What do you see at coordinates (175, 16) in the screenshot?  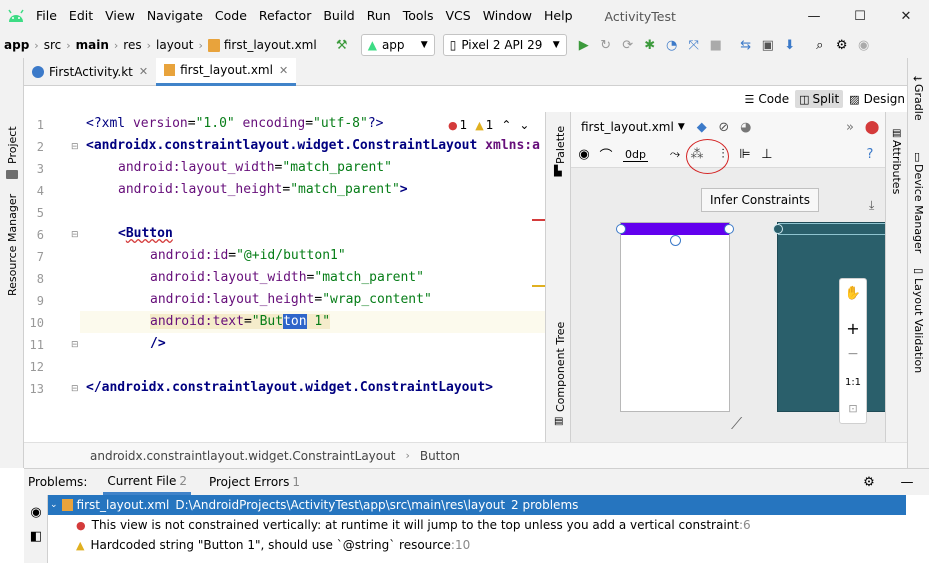 I see `menu-navigate: Navigate` at bounding box center [175, 16].